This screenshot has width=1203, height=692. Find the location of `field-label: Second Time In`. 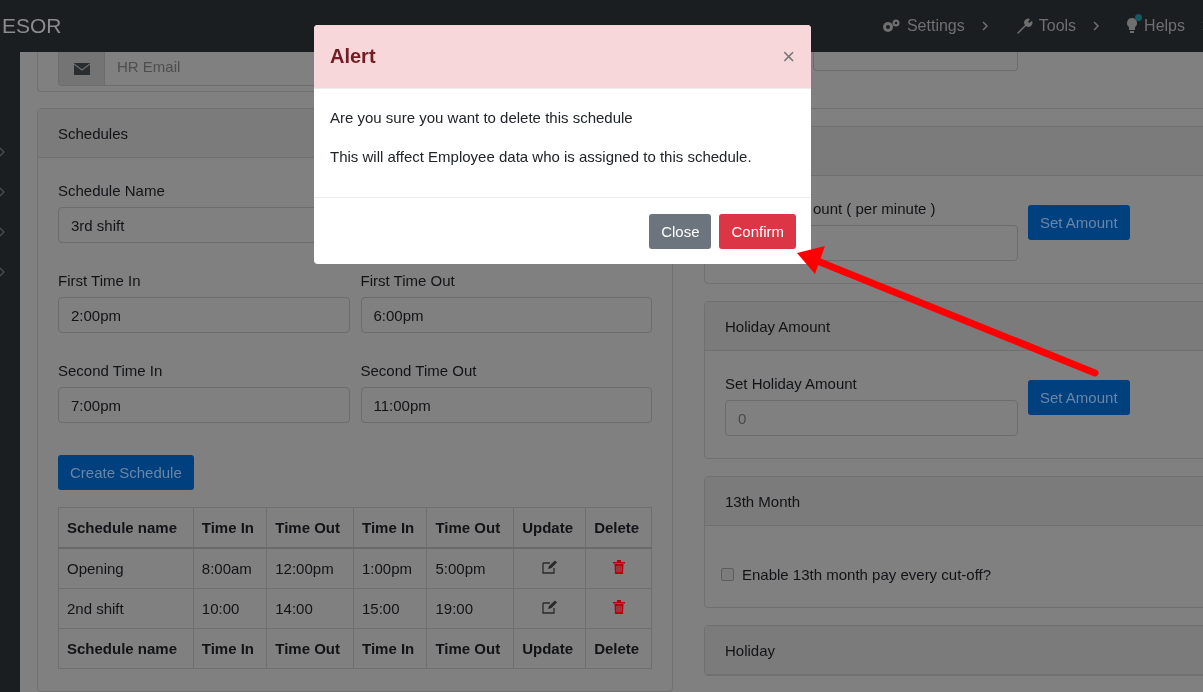

field-label: Second Time In is located at coordinates (111, 370).